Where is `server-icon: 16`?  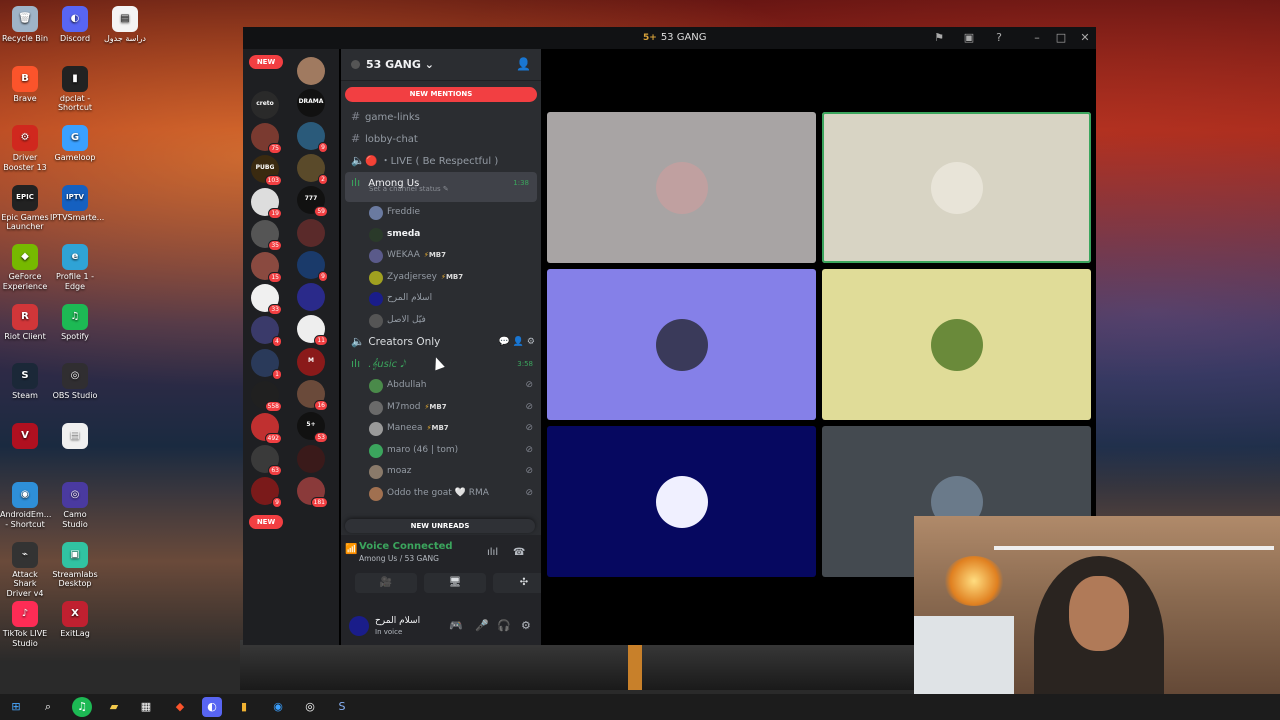
server-icon: 16 is located at coordinates (312, 395).